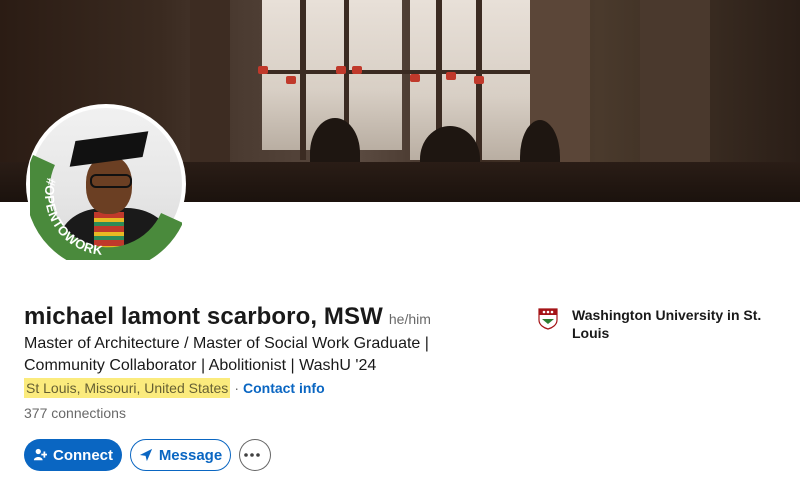  What do you see at coordinates (252, 455) in the screenshot?
I see `more-ellipsis-icon` at bounding box center [252, 455].